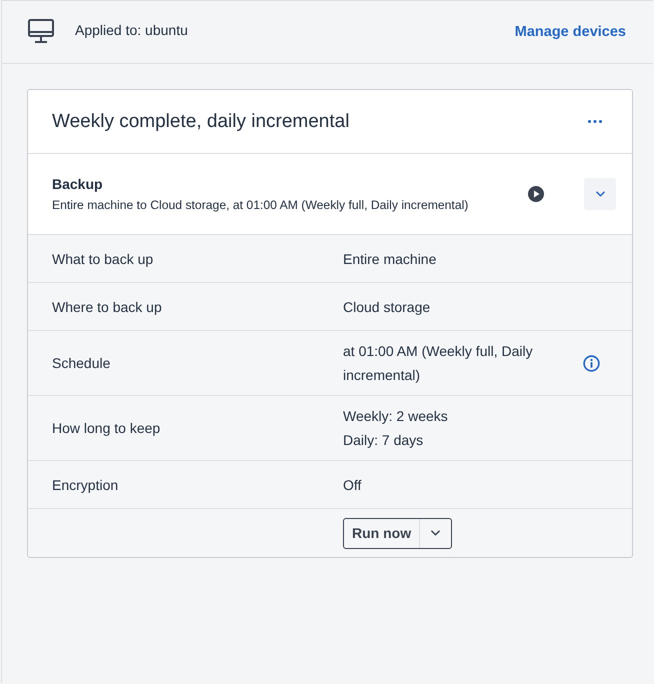 The width and height of the screenshot is (654, 684). Describe the element at coordinates (107, 306) in the screenshot. I see `detail-label: Where to back up` at that location.